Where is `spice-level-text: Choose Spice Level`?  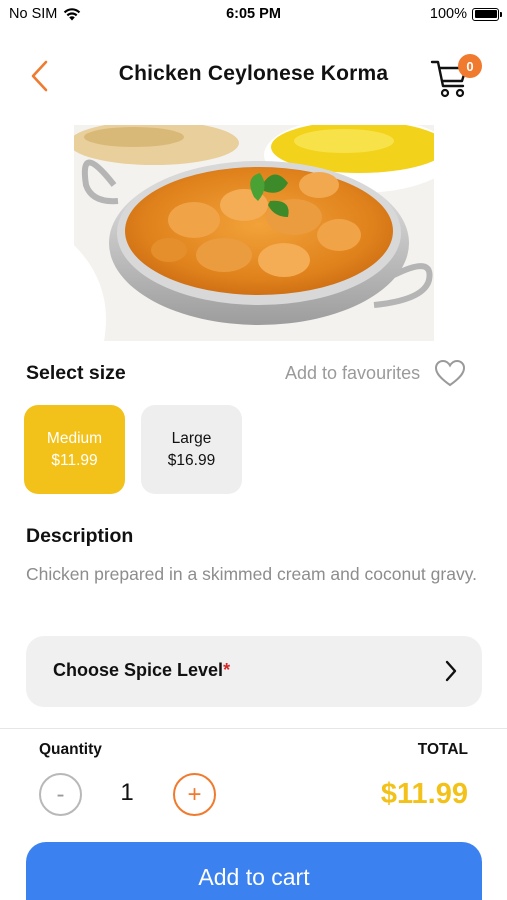 spice-level-text: Choose Spice Level is located at coordinates (138, 670).